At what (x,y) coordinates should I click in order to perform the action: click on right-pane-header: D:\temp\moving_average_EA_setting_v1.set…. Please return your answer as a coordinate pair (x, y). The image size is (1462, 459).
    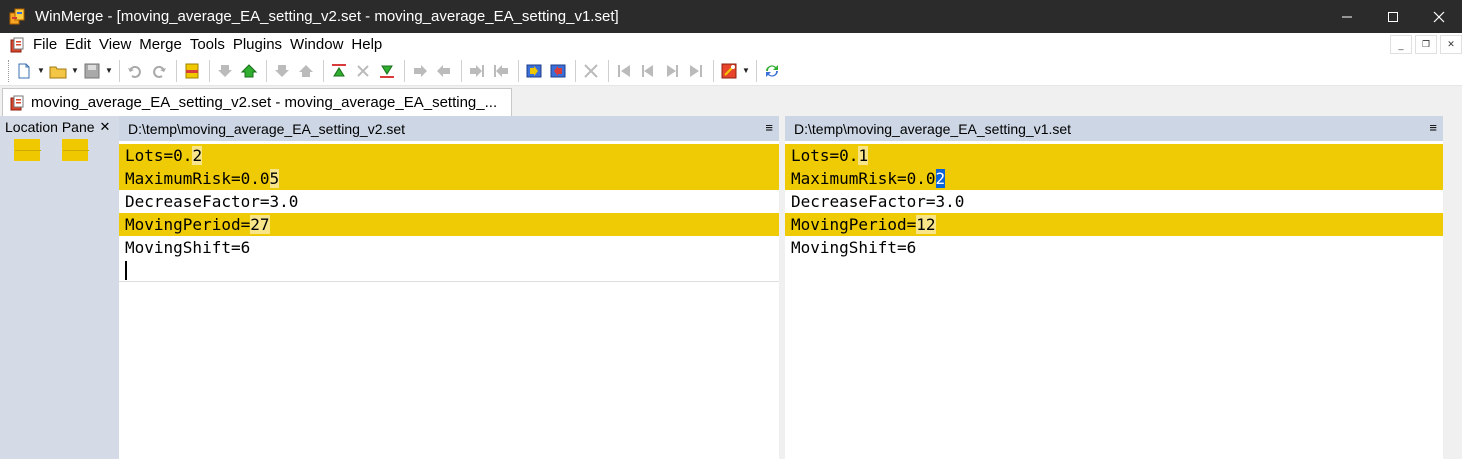
    Looking at the image, I should click on (1114, 128).